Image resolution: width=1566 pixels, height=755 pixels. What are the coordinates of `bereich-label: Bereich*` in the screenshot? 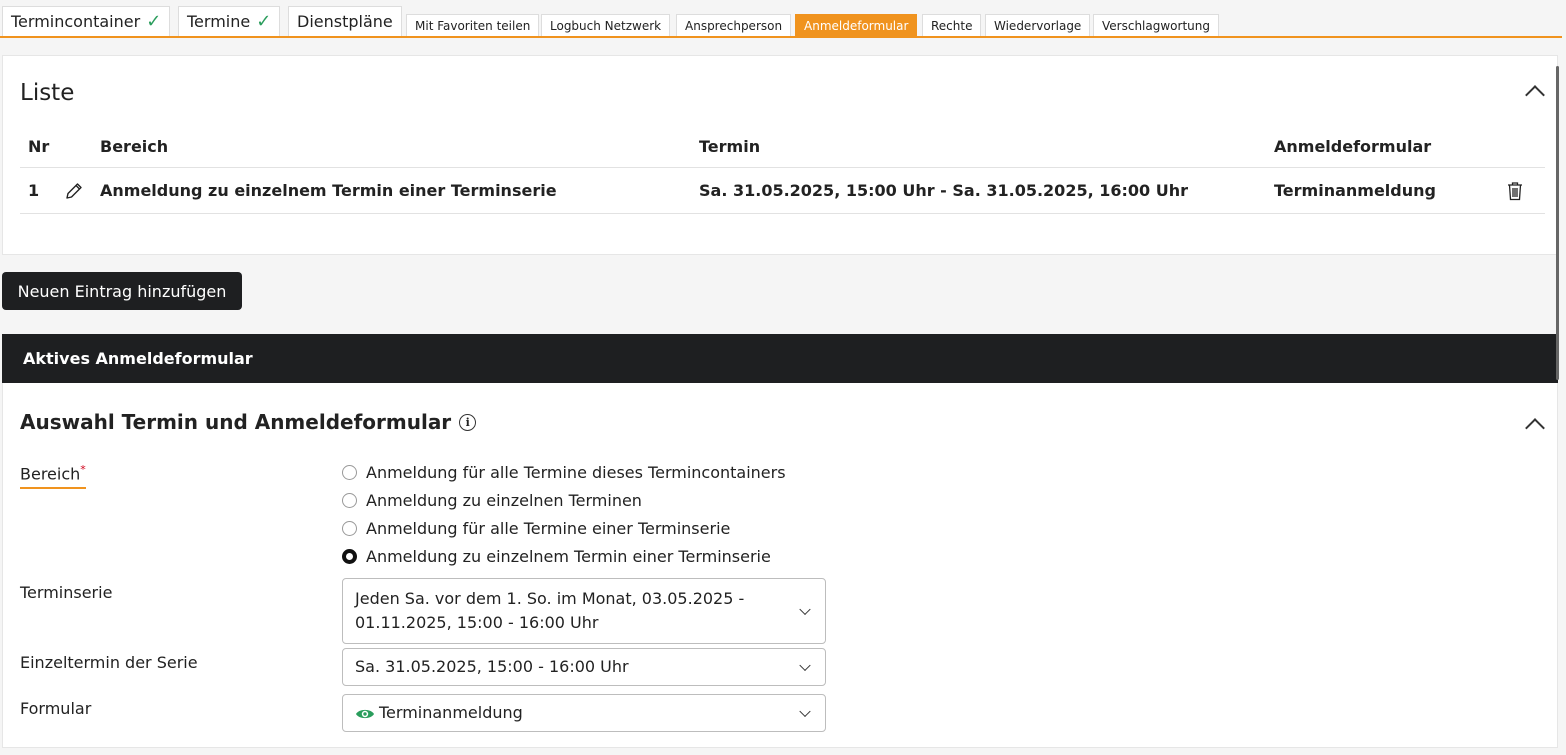 It's located at (53, 476).